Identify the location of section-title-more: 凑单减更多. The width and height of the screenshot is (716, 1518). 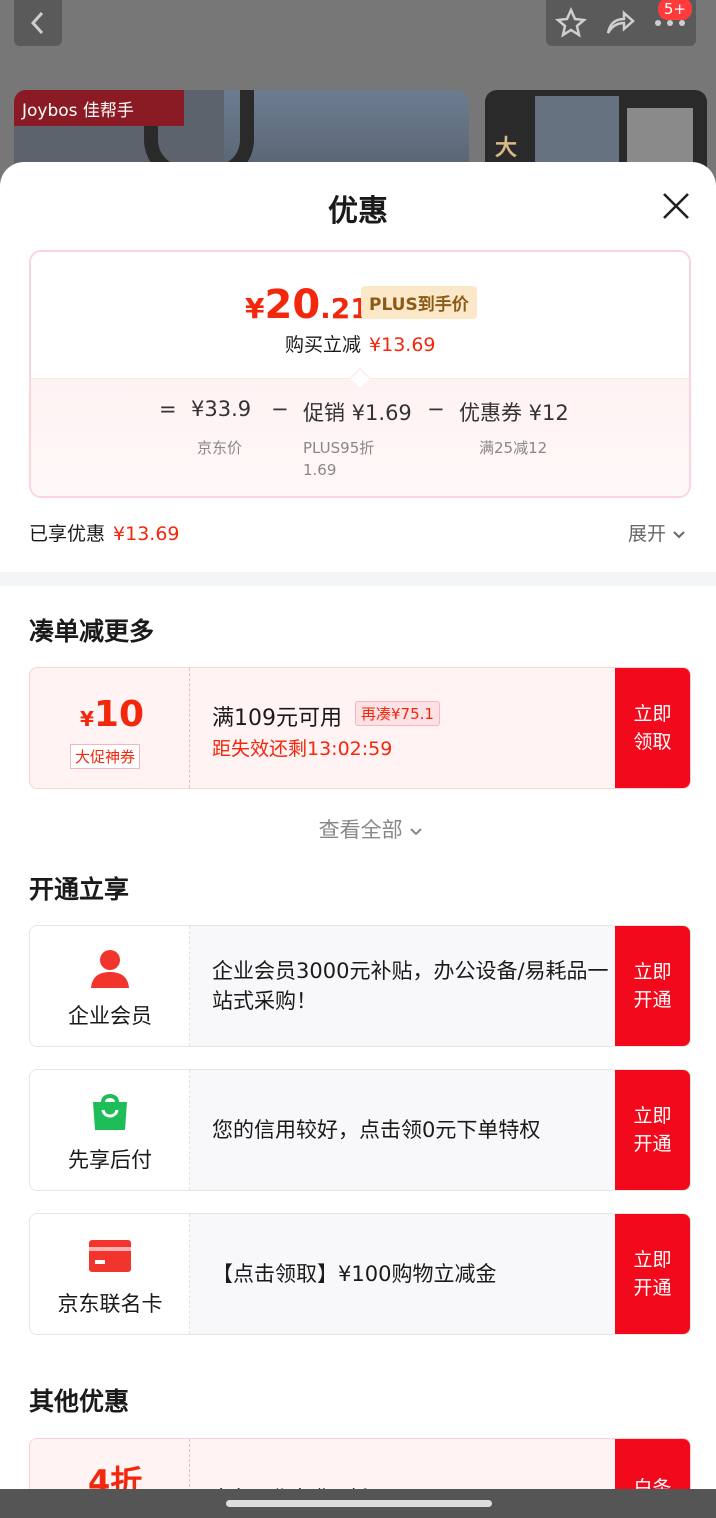
(92, 631).